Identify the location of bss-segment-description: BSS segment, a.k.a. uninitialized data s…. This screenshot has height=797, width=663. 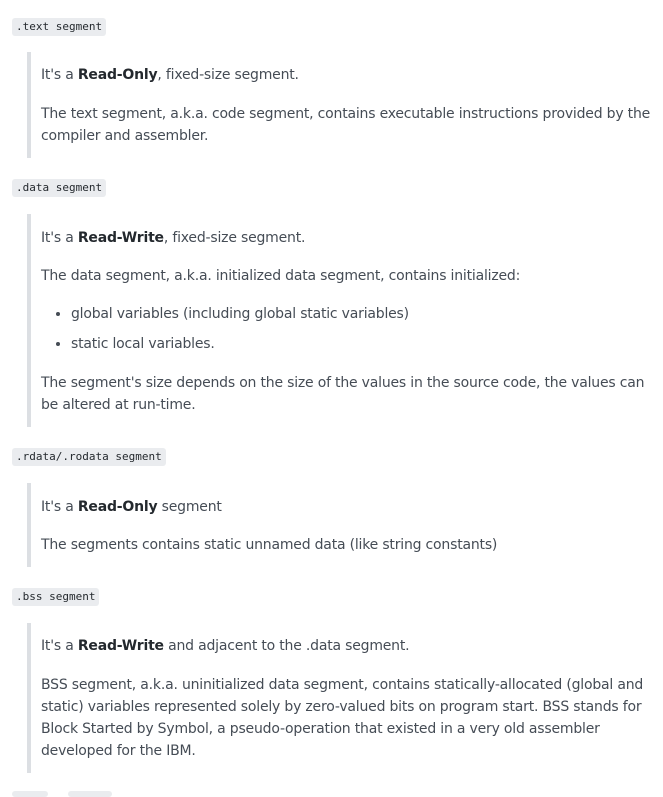
(342, 718).